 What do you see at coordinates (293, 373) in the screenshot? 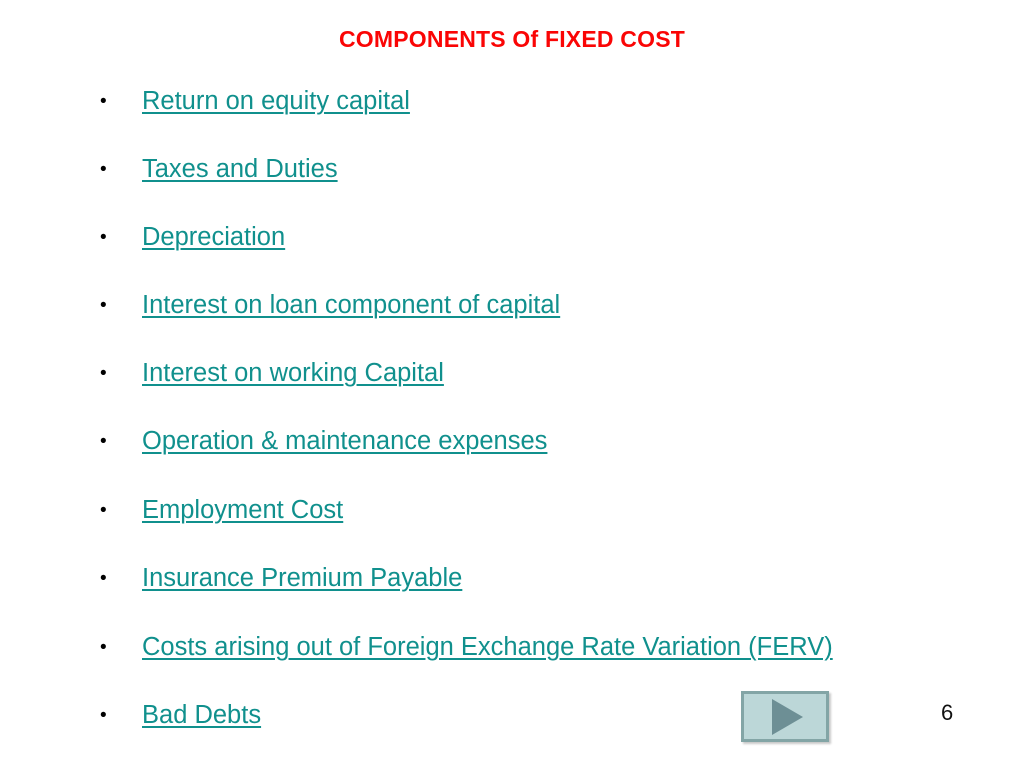
I see `list-item-label: Interest on working Capital` at bounding box center [293, 373].